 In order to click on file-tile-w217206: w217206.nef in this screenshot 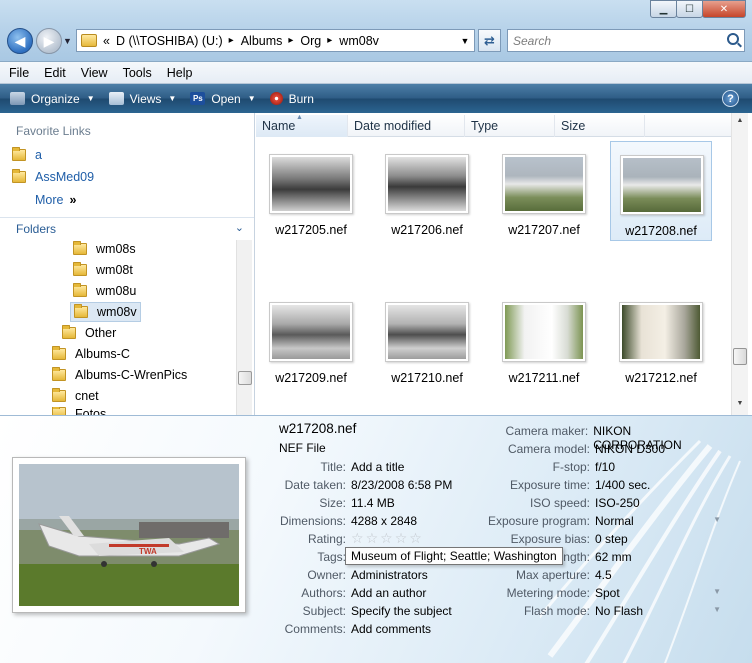, I will do `click(427, 191)`.